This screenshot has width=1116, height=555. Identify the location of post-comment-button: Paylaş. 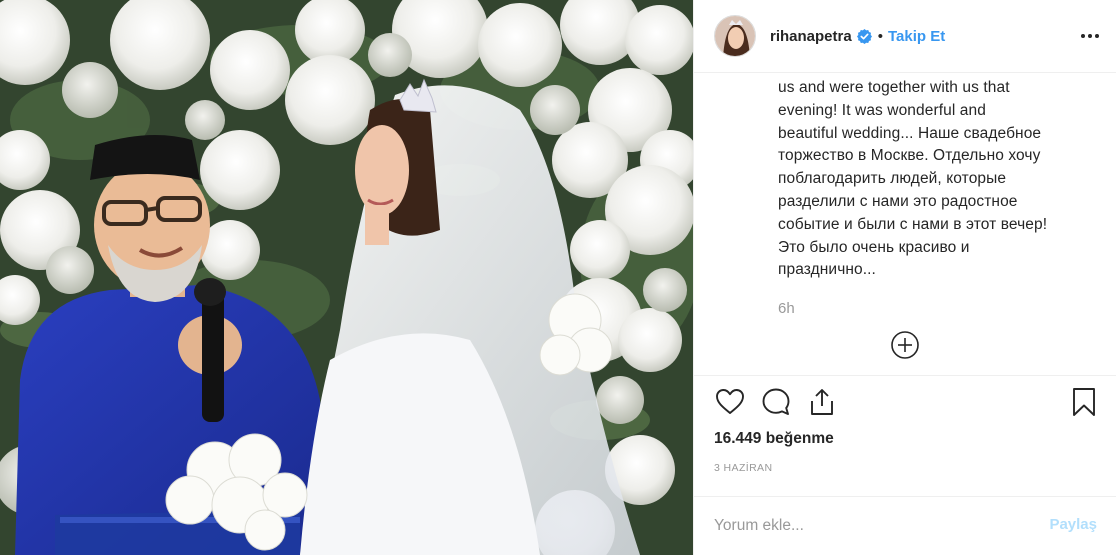
(1073, 524).